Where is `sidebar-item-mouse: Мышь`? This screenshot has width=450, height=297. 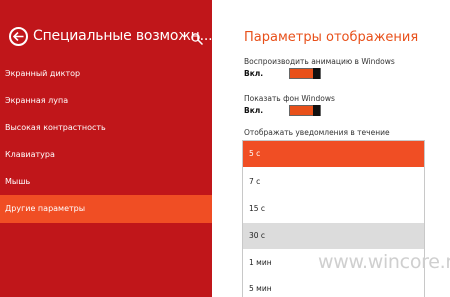
sidebar-item-mouse: Мышь is located at coordinates (106, 182).